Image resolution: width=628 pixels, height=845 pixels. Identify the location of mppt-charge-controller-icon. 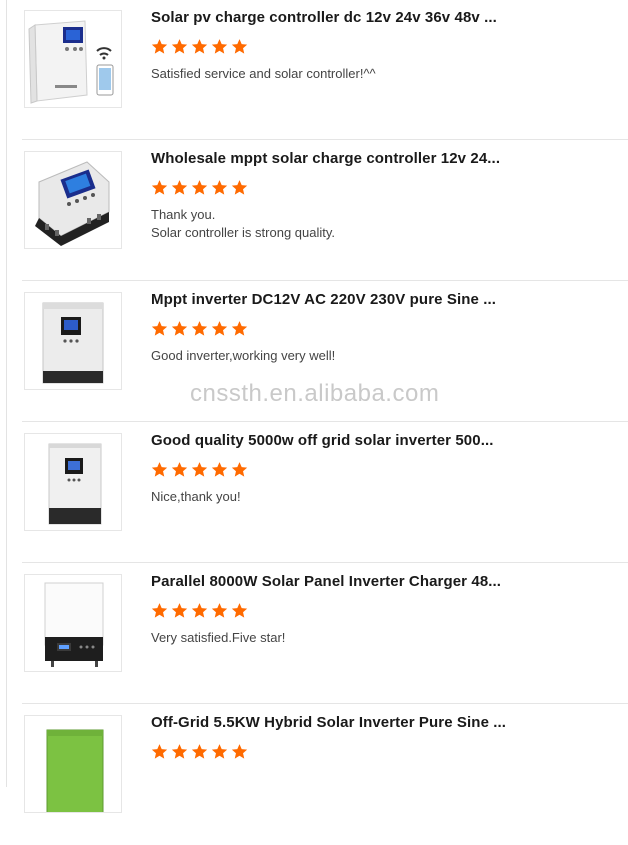
(73, 200).